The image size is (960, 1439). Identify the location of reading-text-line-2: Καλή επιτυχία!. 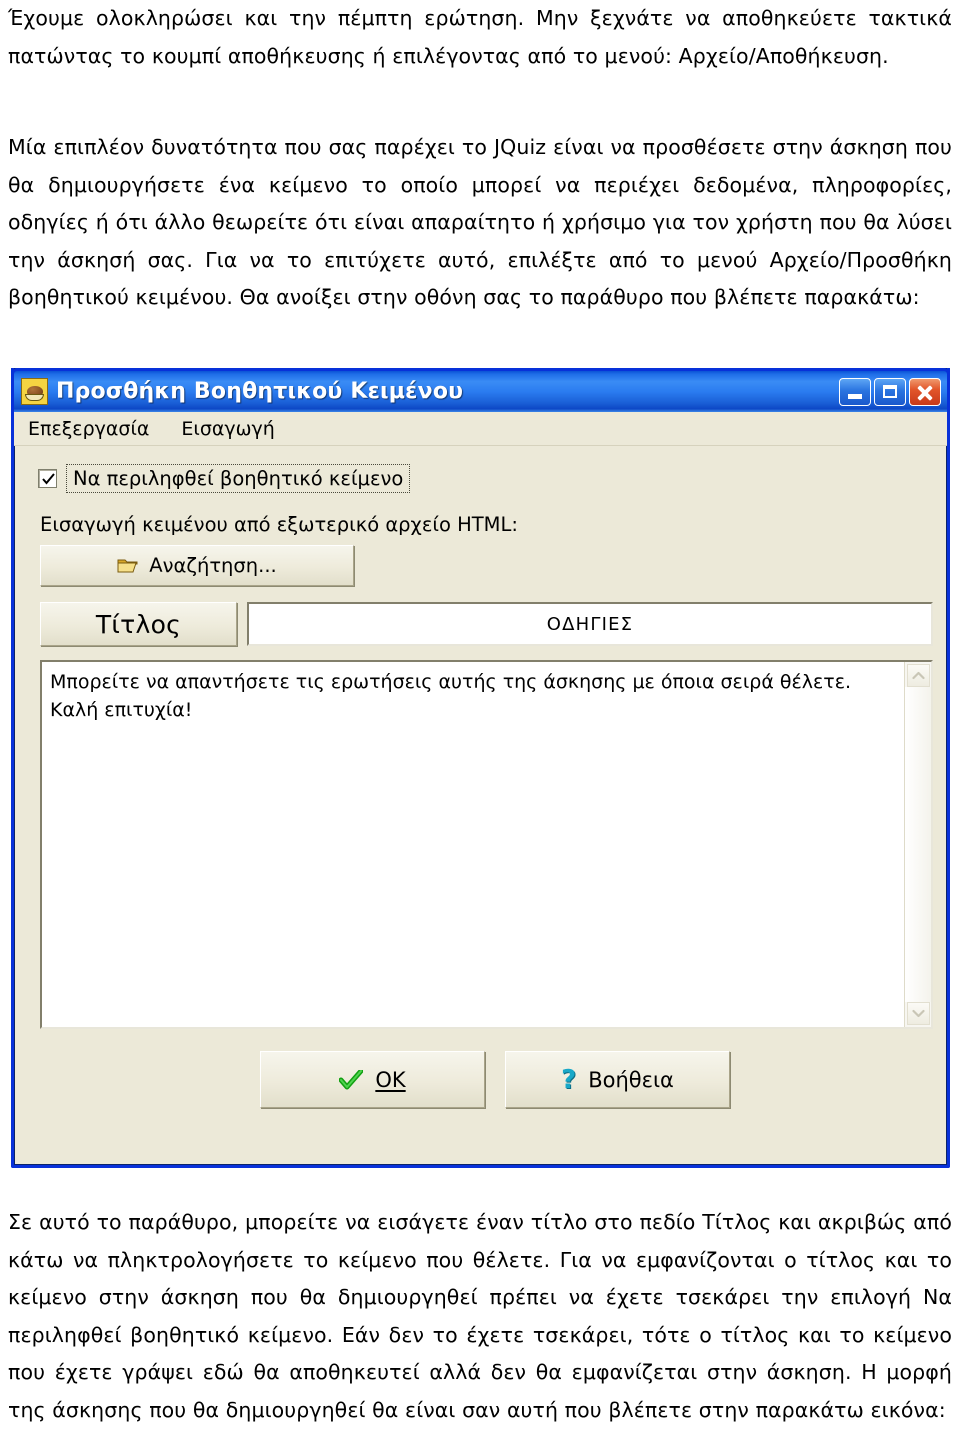
(121, 710).